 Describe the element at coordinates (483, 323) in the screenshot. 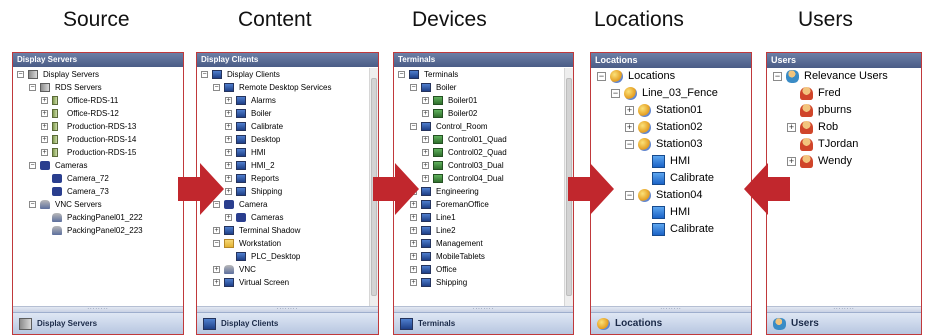

I see `devices-footer-button: Terminals` at that location.